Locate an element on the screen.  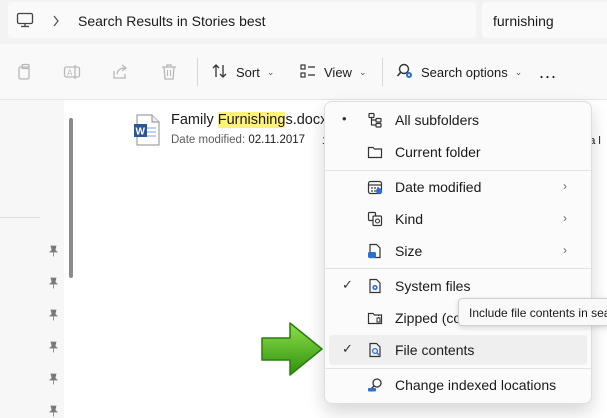
sort-icon is located at coordinates (220, 72).